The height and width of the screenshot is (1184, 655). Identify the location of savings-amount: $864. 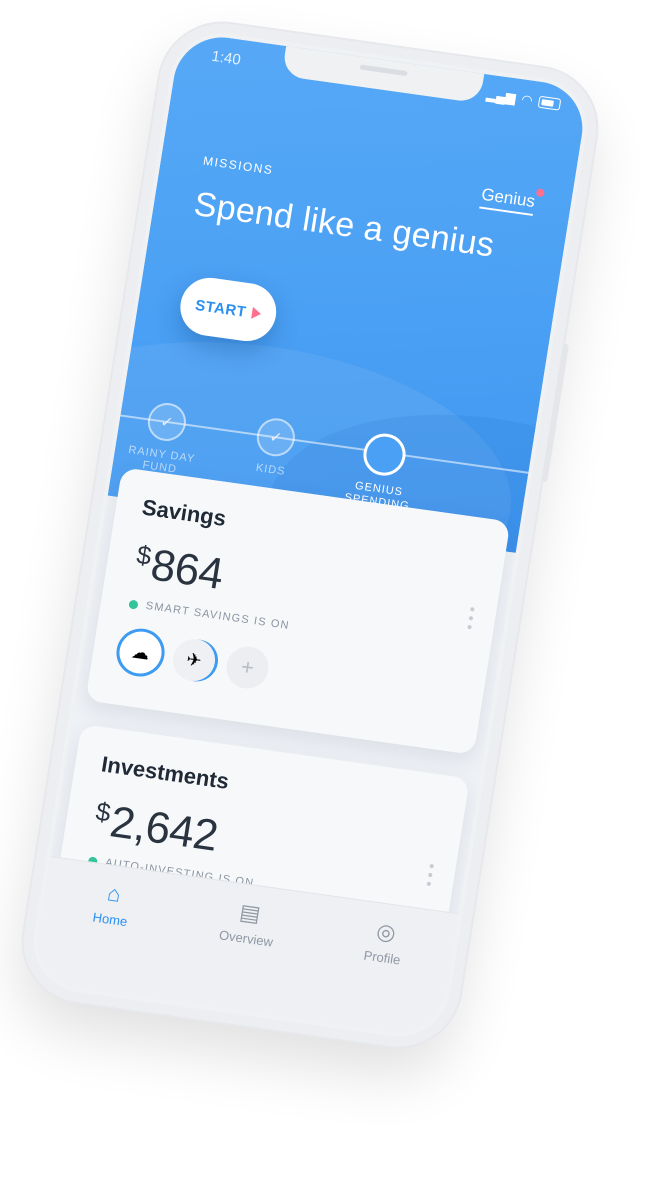
(179, 569).